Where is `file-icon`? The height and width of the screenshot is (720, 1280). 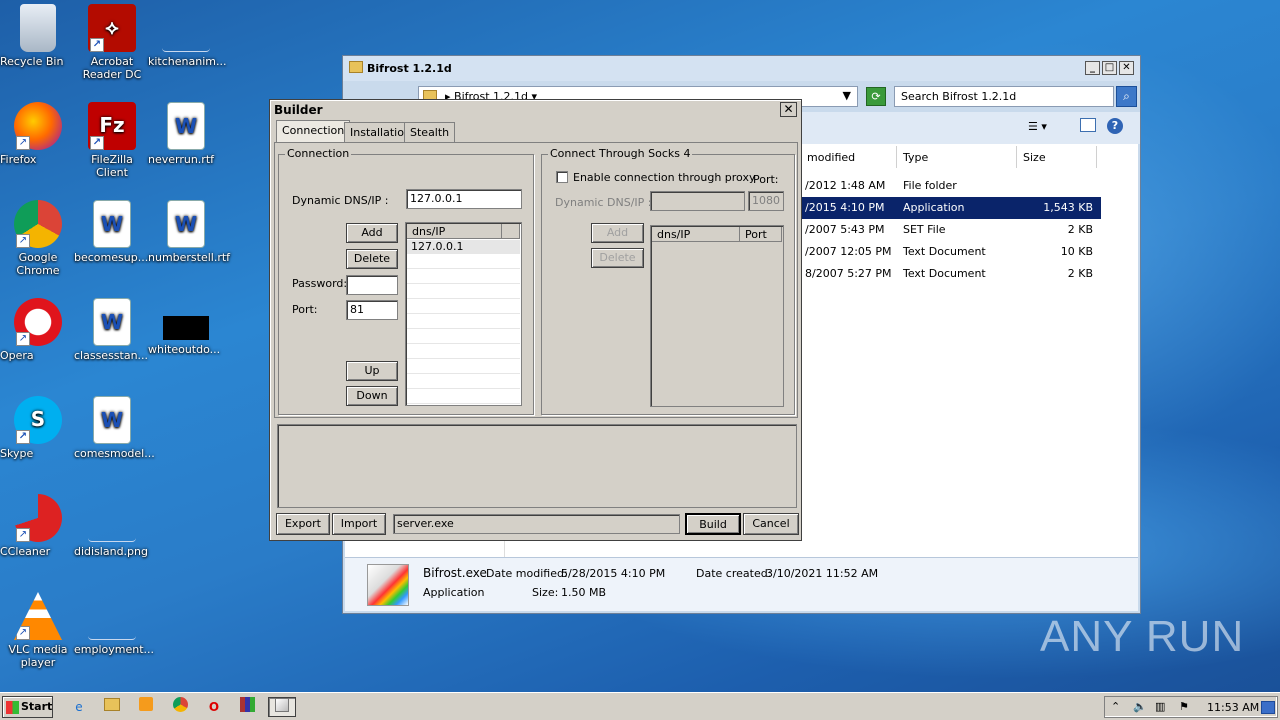 file-icon is located at coordinates (112, 625).